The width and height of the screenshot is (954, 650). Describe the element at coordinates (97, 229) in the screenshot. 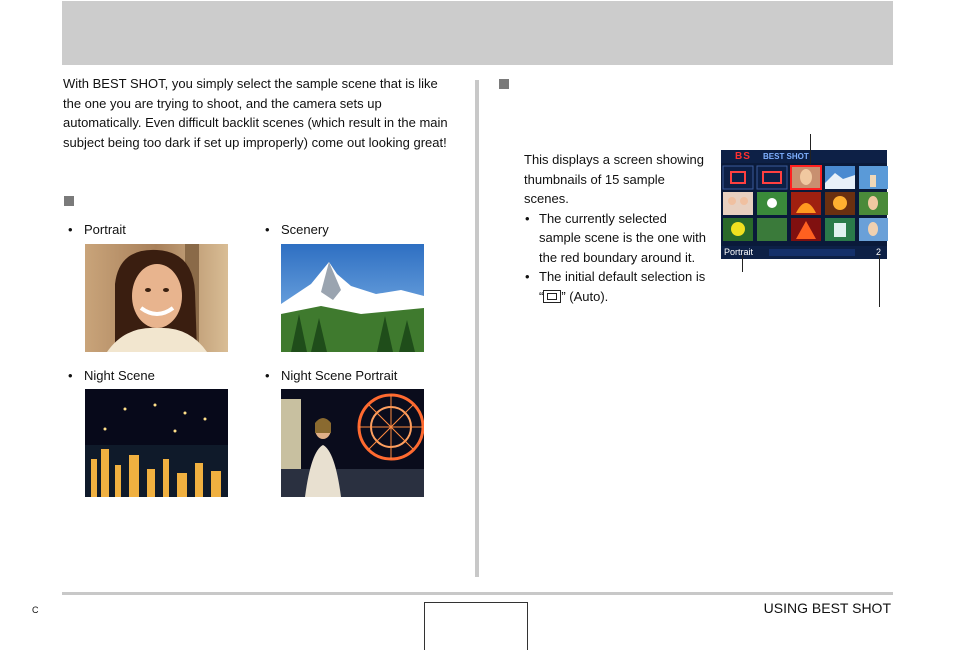

I see `scene-label-portrait: • Portrait` at that location.